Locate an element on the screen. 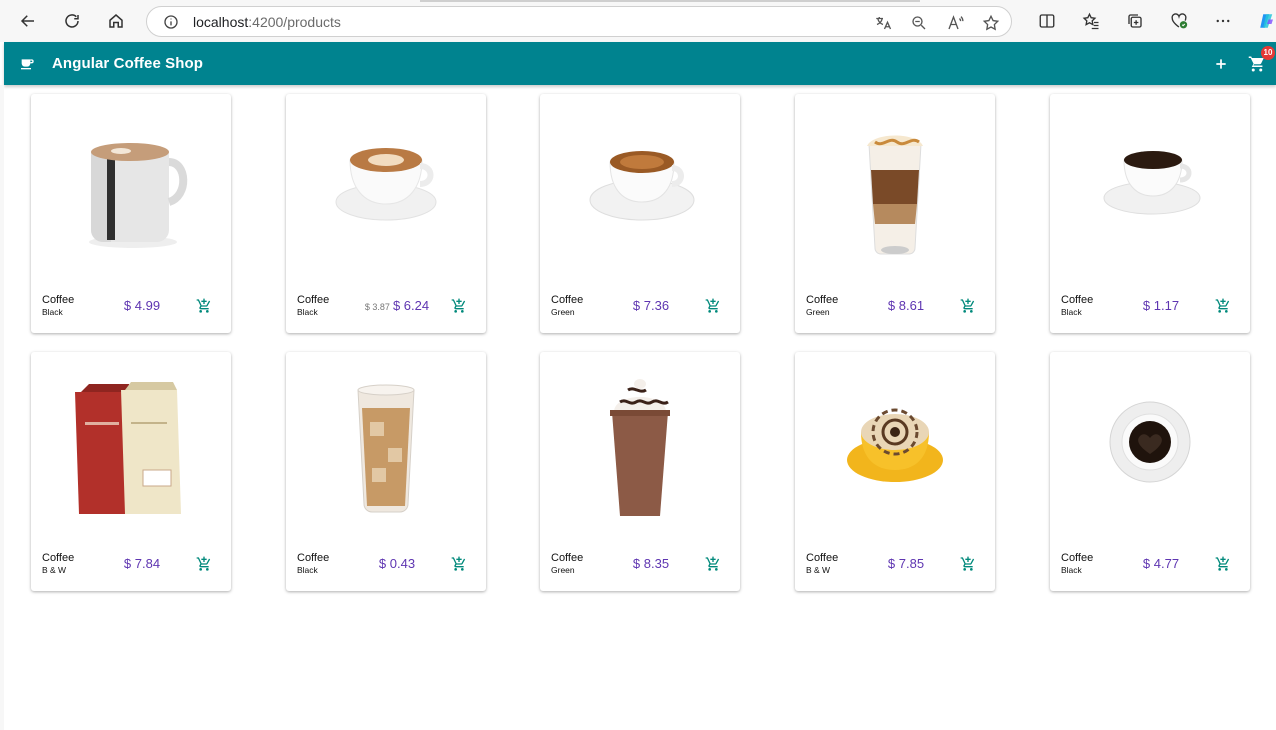 This screenshot has width=1276, height=730. copilot-button is located at coordinates (1260, 21).